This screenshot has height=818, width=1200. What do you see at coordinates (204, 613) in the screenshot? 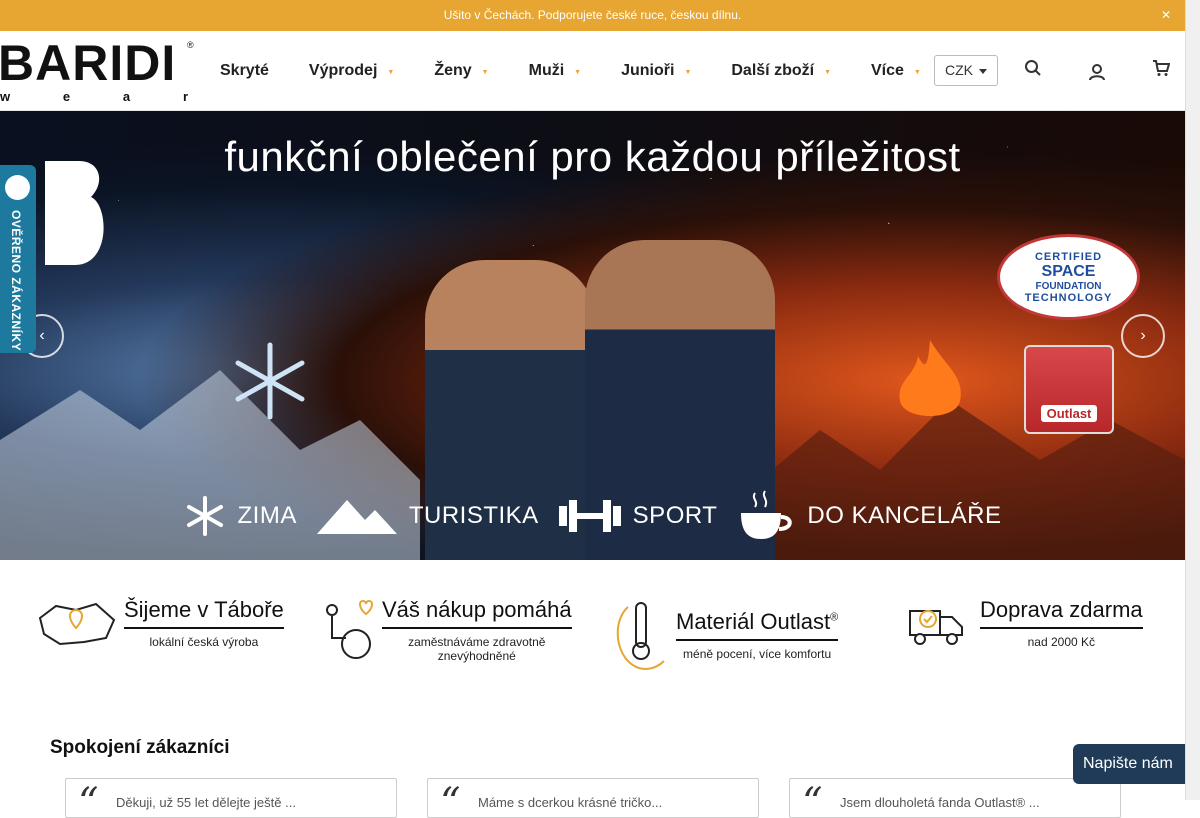
I see `usp-title: Šijeme v Táboře` at bounding box center [204, 613].